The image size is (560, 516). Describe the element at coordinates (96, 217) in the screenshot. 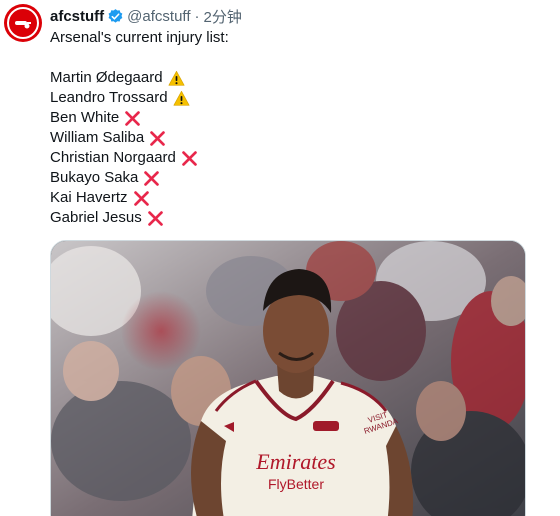

I see `player-name: Gabriel Jesus` at that location.